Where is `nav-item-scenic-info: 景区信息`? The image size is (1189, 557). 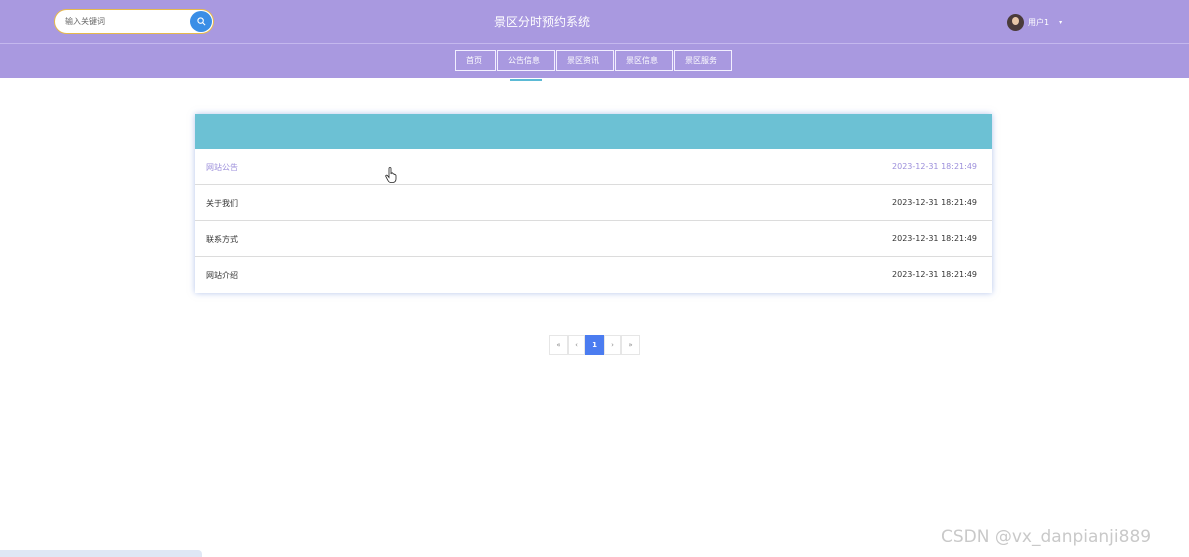 nav-item-scenic-info: 景区信息 is located at coordinates (644, 60).